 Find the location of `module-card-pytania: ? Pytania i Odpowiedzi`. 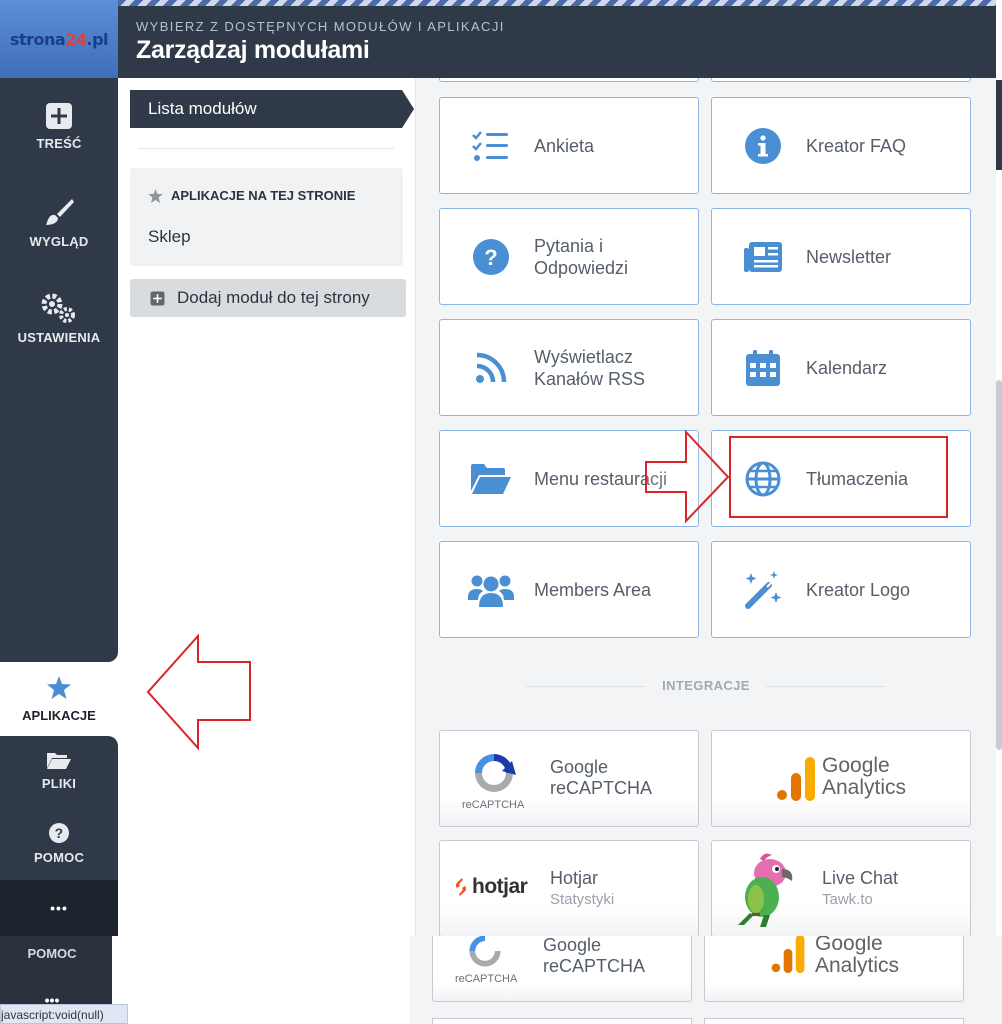

module-card-pytania: ? Pytania i Odpowiedzi is located at coordinates (569, 256).